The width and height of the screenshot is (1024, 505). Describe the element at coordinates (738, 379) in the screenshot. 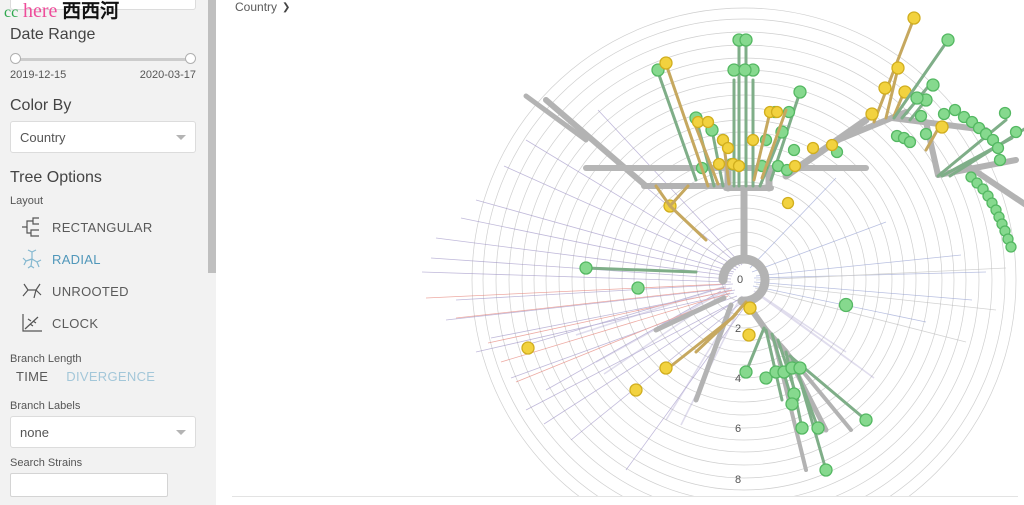

I see `axis-tick-4: 4` at that location.